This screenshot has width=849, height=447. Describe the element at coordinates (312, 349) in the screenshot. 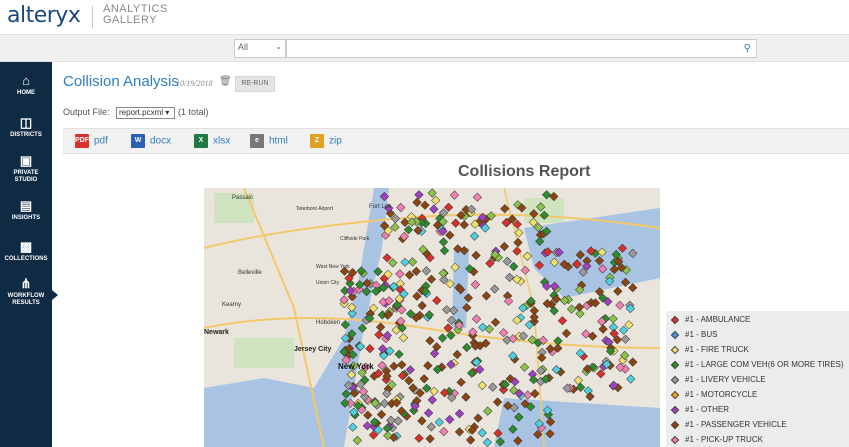

I see `map-label-jersey-city: Jersey City` at that location.